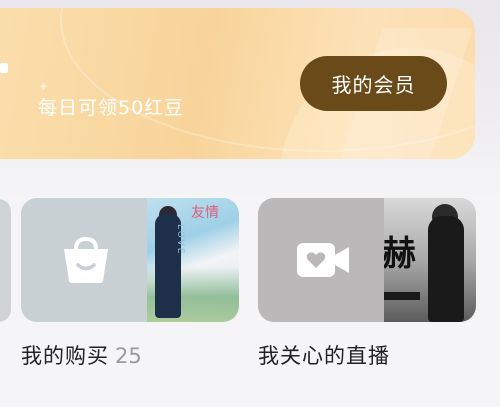 Image resolution: width=500 pixels, height=407 pixels. Describe the element at coordinates (191, 260) in the screenshot. I see `purchase-cover-image: 友情 LOVE` at that location.